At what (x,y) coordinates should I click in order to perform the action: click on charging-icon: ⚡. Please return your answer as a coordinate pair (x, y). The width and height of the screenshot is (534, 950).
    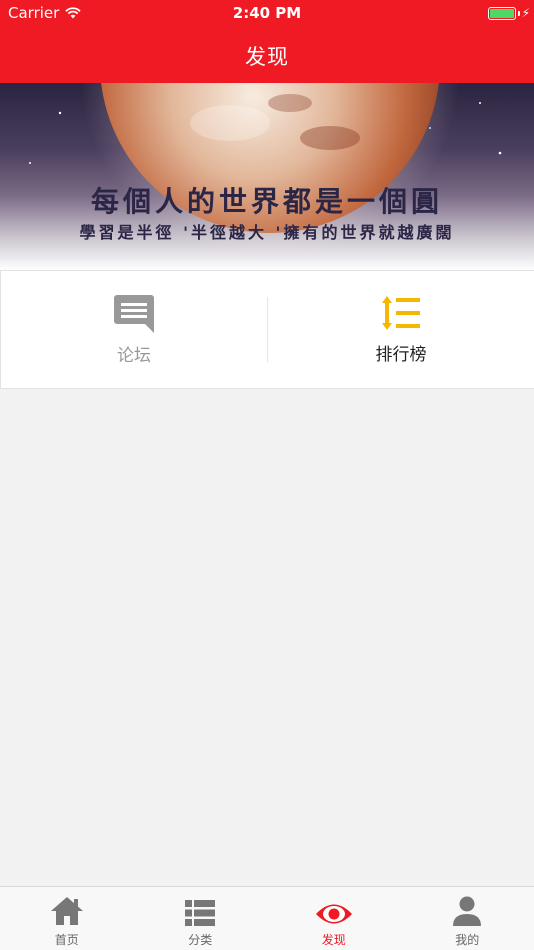
    Looking at the image, I should click on (525, 13).